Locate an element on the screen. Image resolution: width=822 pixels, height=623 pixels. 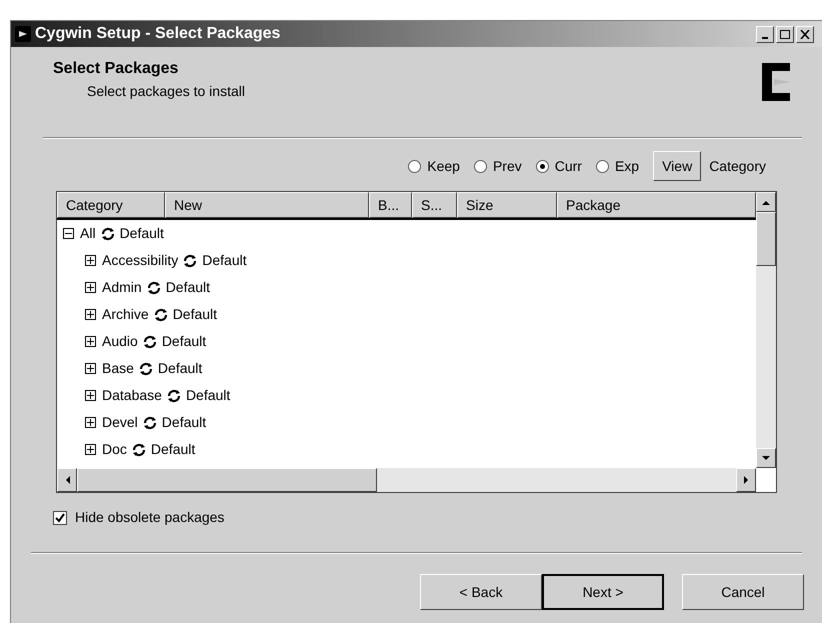
tree-item: Database is located at coordinates (132, 395).